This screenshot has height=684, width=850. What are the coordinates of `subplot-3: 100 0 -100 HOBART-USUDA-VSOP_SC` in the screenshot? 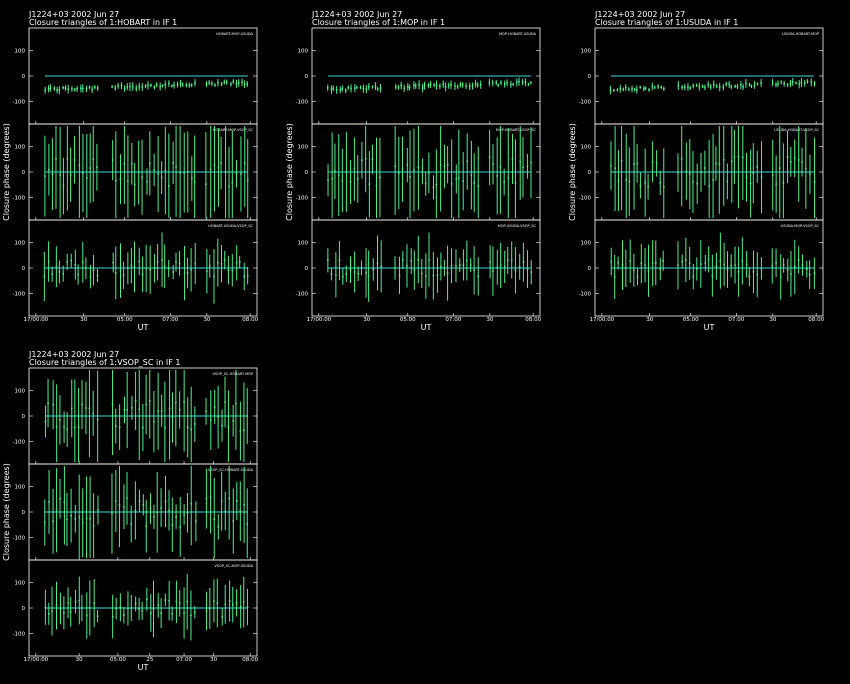 It's located at (135, 268).